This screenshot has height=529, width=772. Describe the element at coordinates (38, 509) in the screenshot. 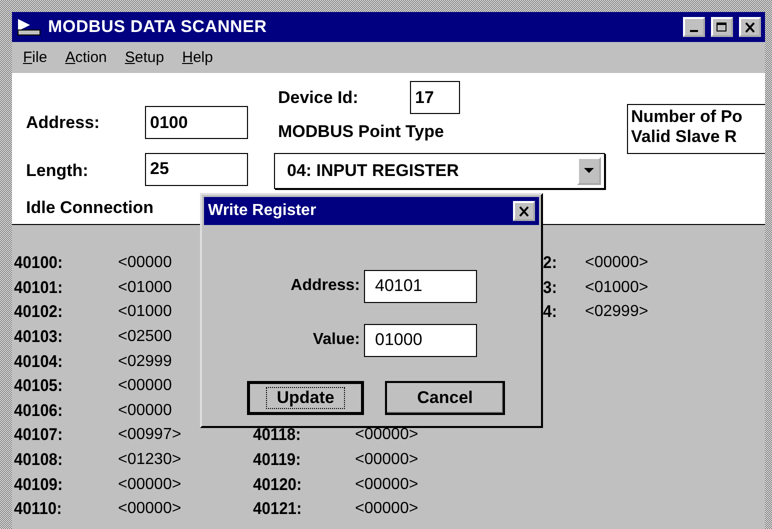

I see `register-address: 40110:` at that location.